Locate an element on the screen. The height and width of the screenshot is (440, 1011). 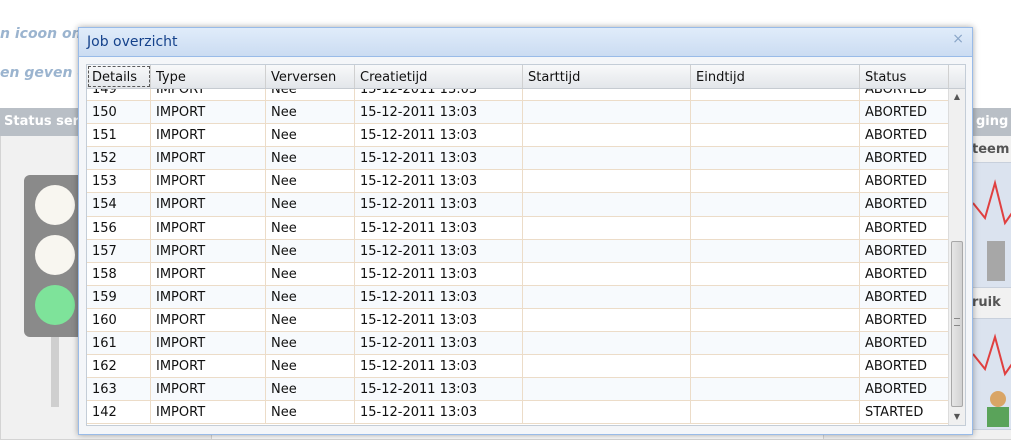
scroll-up-icon: ▲ is located at coordinates (957, 97).